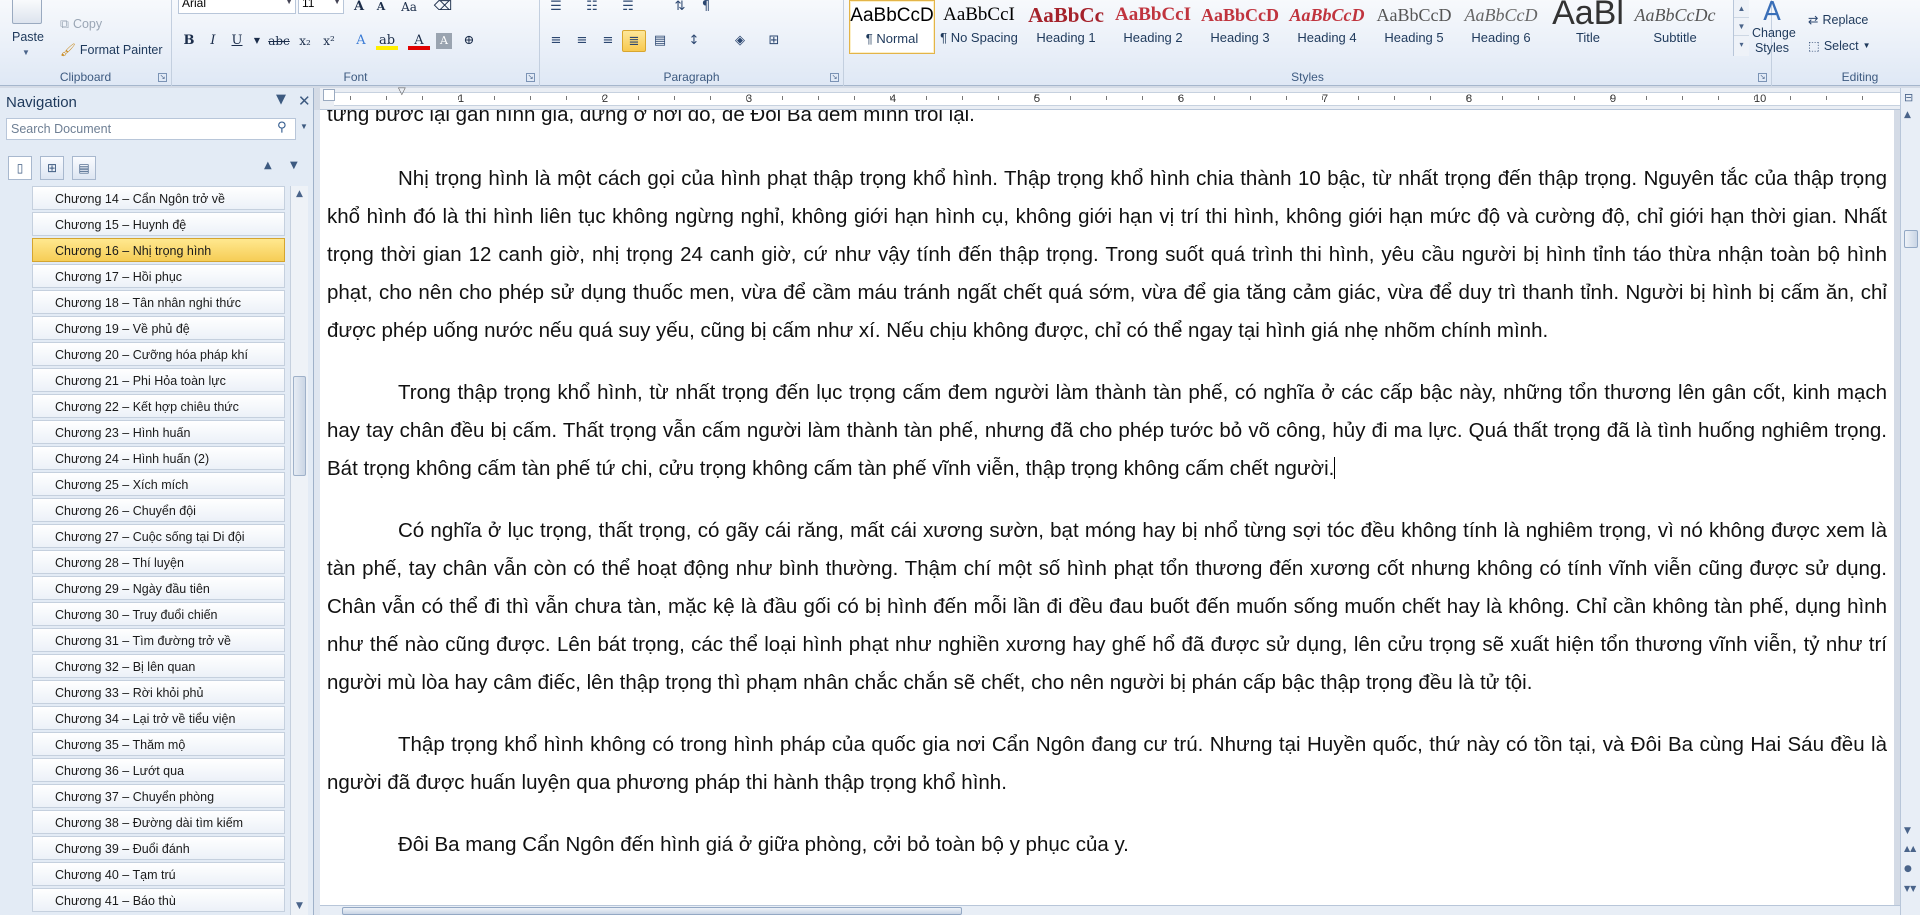  I want to click on paragraph-launcher-icon: ↘, so click(834, 77).